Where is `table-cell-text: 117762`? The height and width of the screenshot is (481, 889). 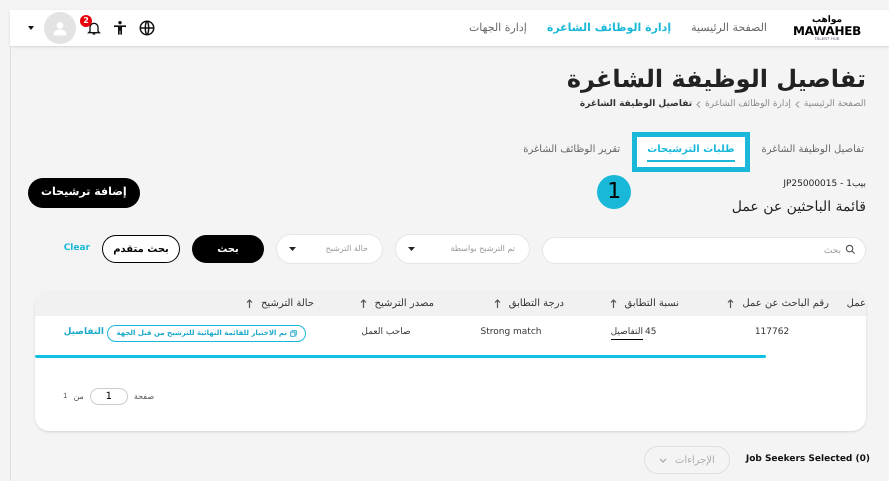 table-cell-text: 117762 is located at coordinates (772, 333).